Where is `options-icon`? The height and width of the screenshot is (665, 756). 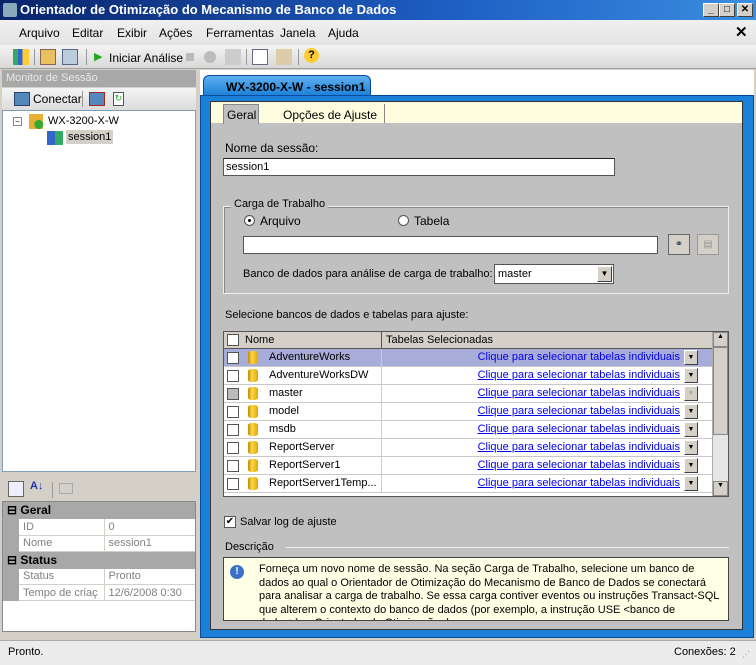
options-icon is located at coordinates (284, 57).